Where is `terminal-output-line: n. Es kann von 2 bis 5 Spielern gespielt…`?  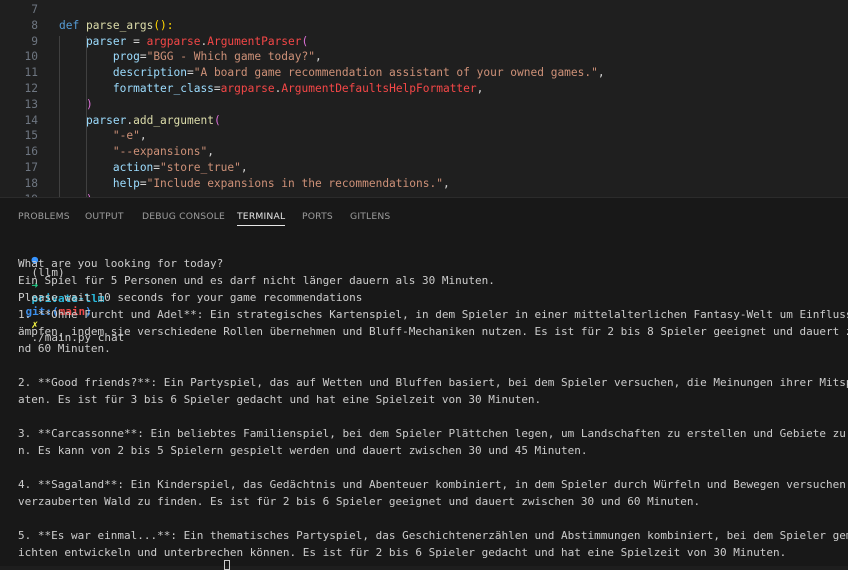
terminal-output-line: n. Es kann von 2 bis 5 Spielern gespielt… is located at coordinates (303, 450).